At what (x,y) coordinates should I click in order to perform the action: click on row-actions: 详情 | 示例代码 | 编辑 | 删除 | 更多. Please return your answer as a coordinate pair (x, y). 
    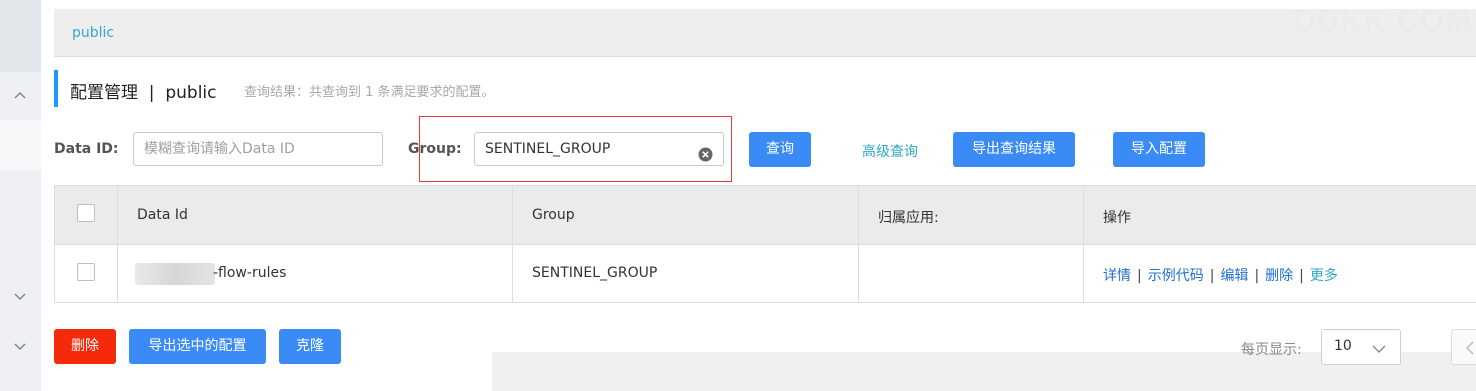
    Looking at the image, I should click on (1220, 275).